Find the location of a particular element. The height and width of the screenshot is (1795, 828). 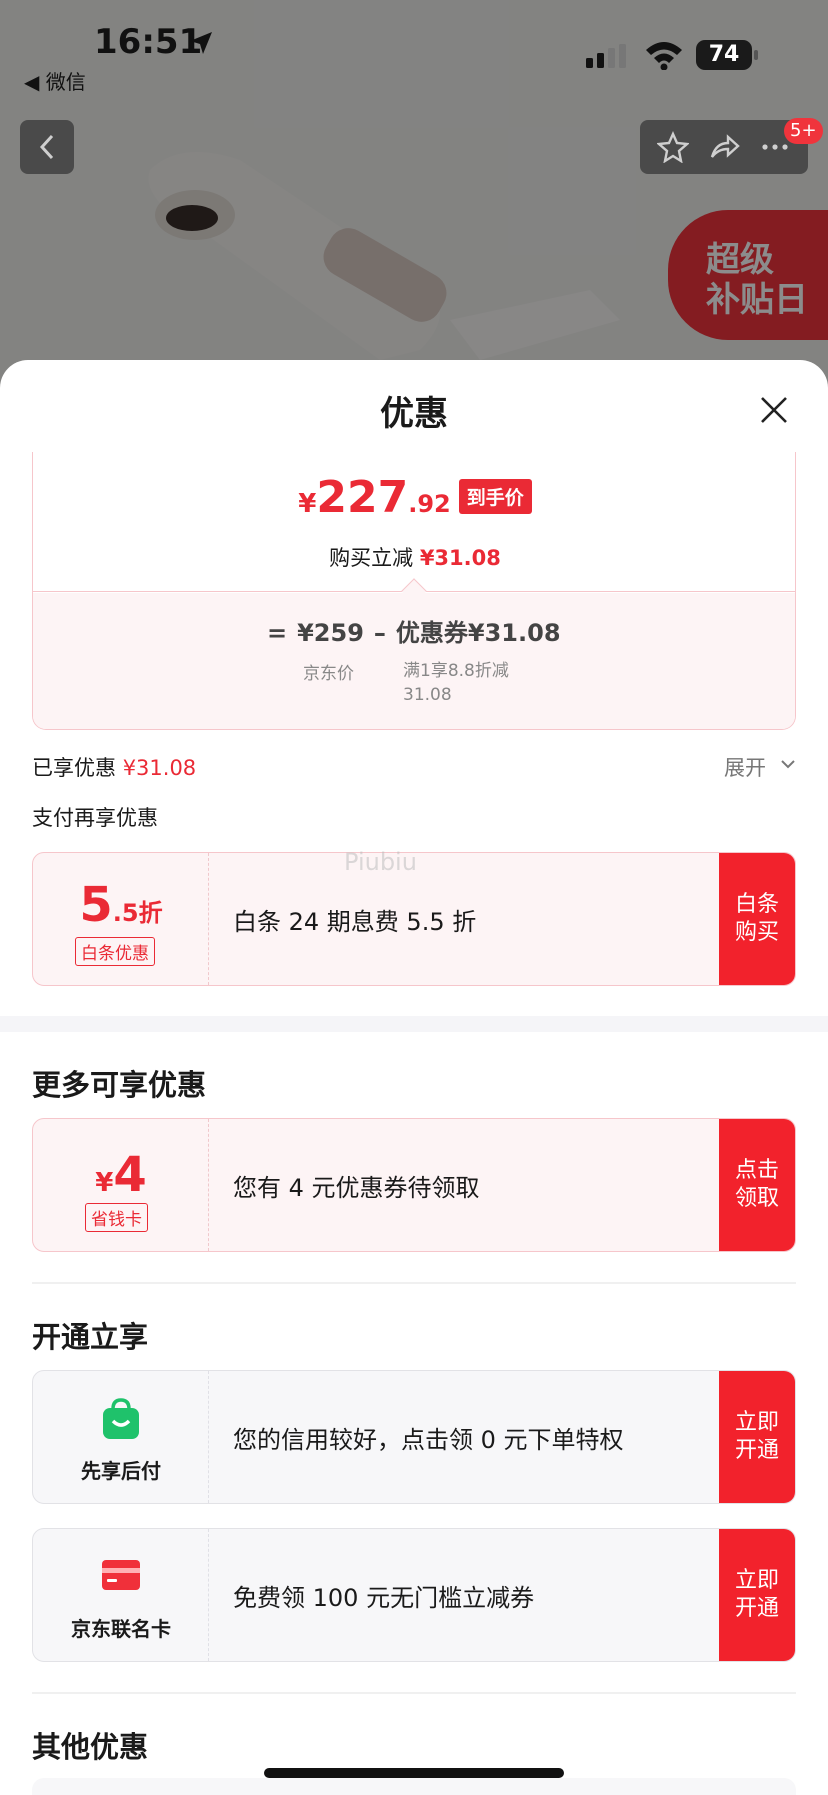

baitiao-tag: 白条优惠 is located at coordinates (115, 951).